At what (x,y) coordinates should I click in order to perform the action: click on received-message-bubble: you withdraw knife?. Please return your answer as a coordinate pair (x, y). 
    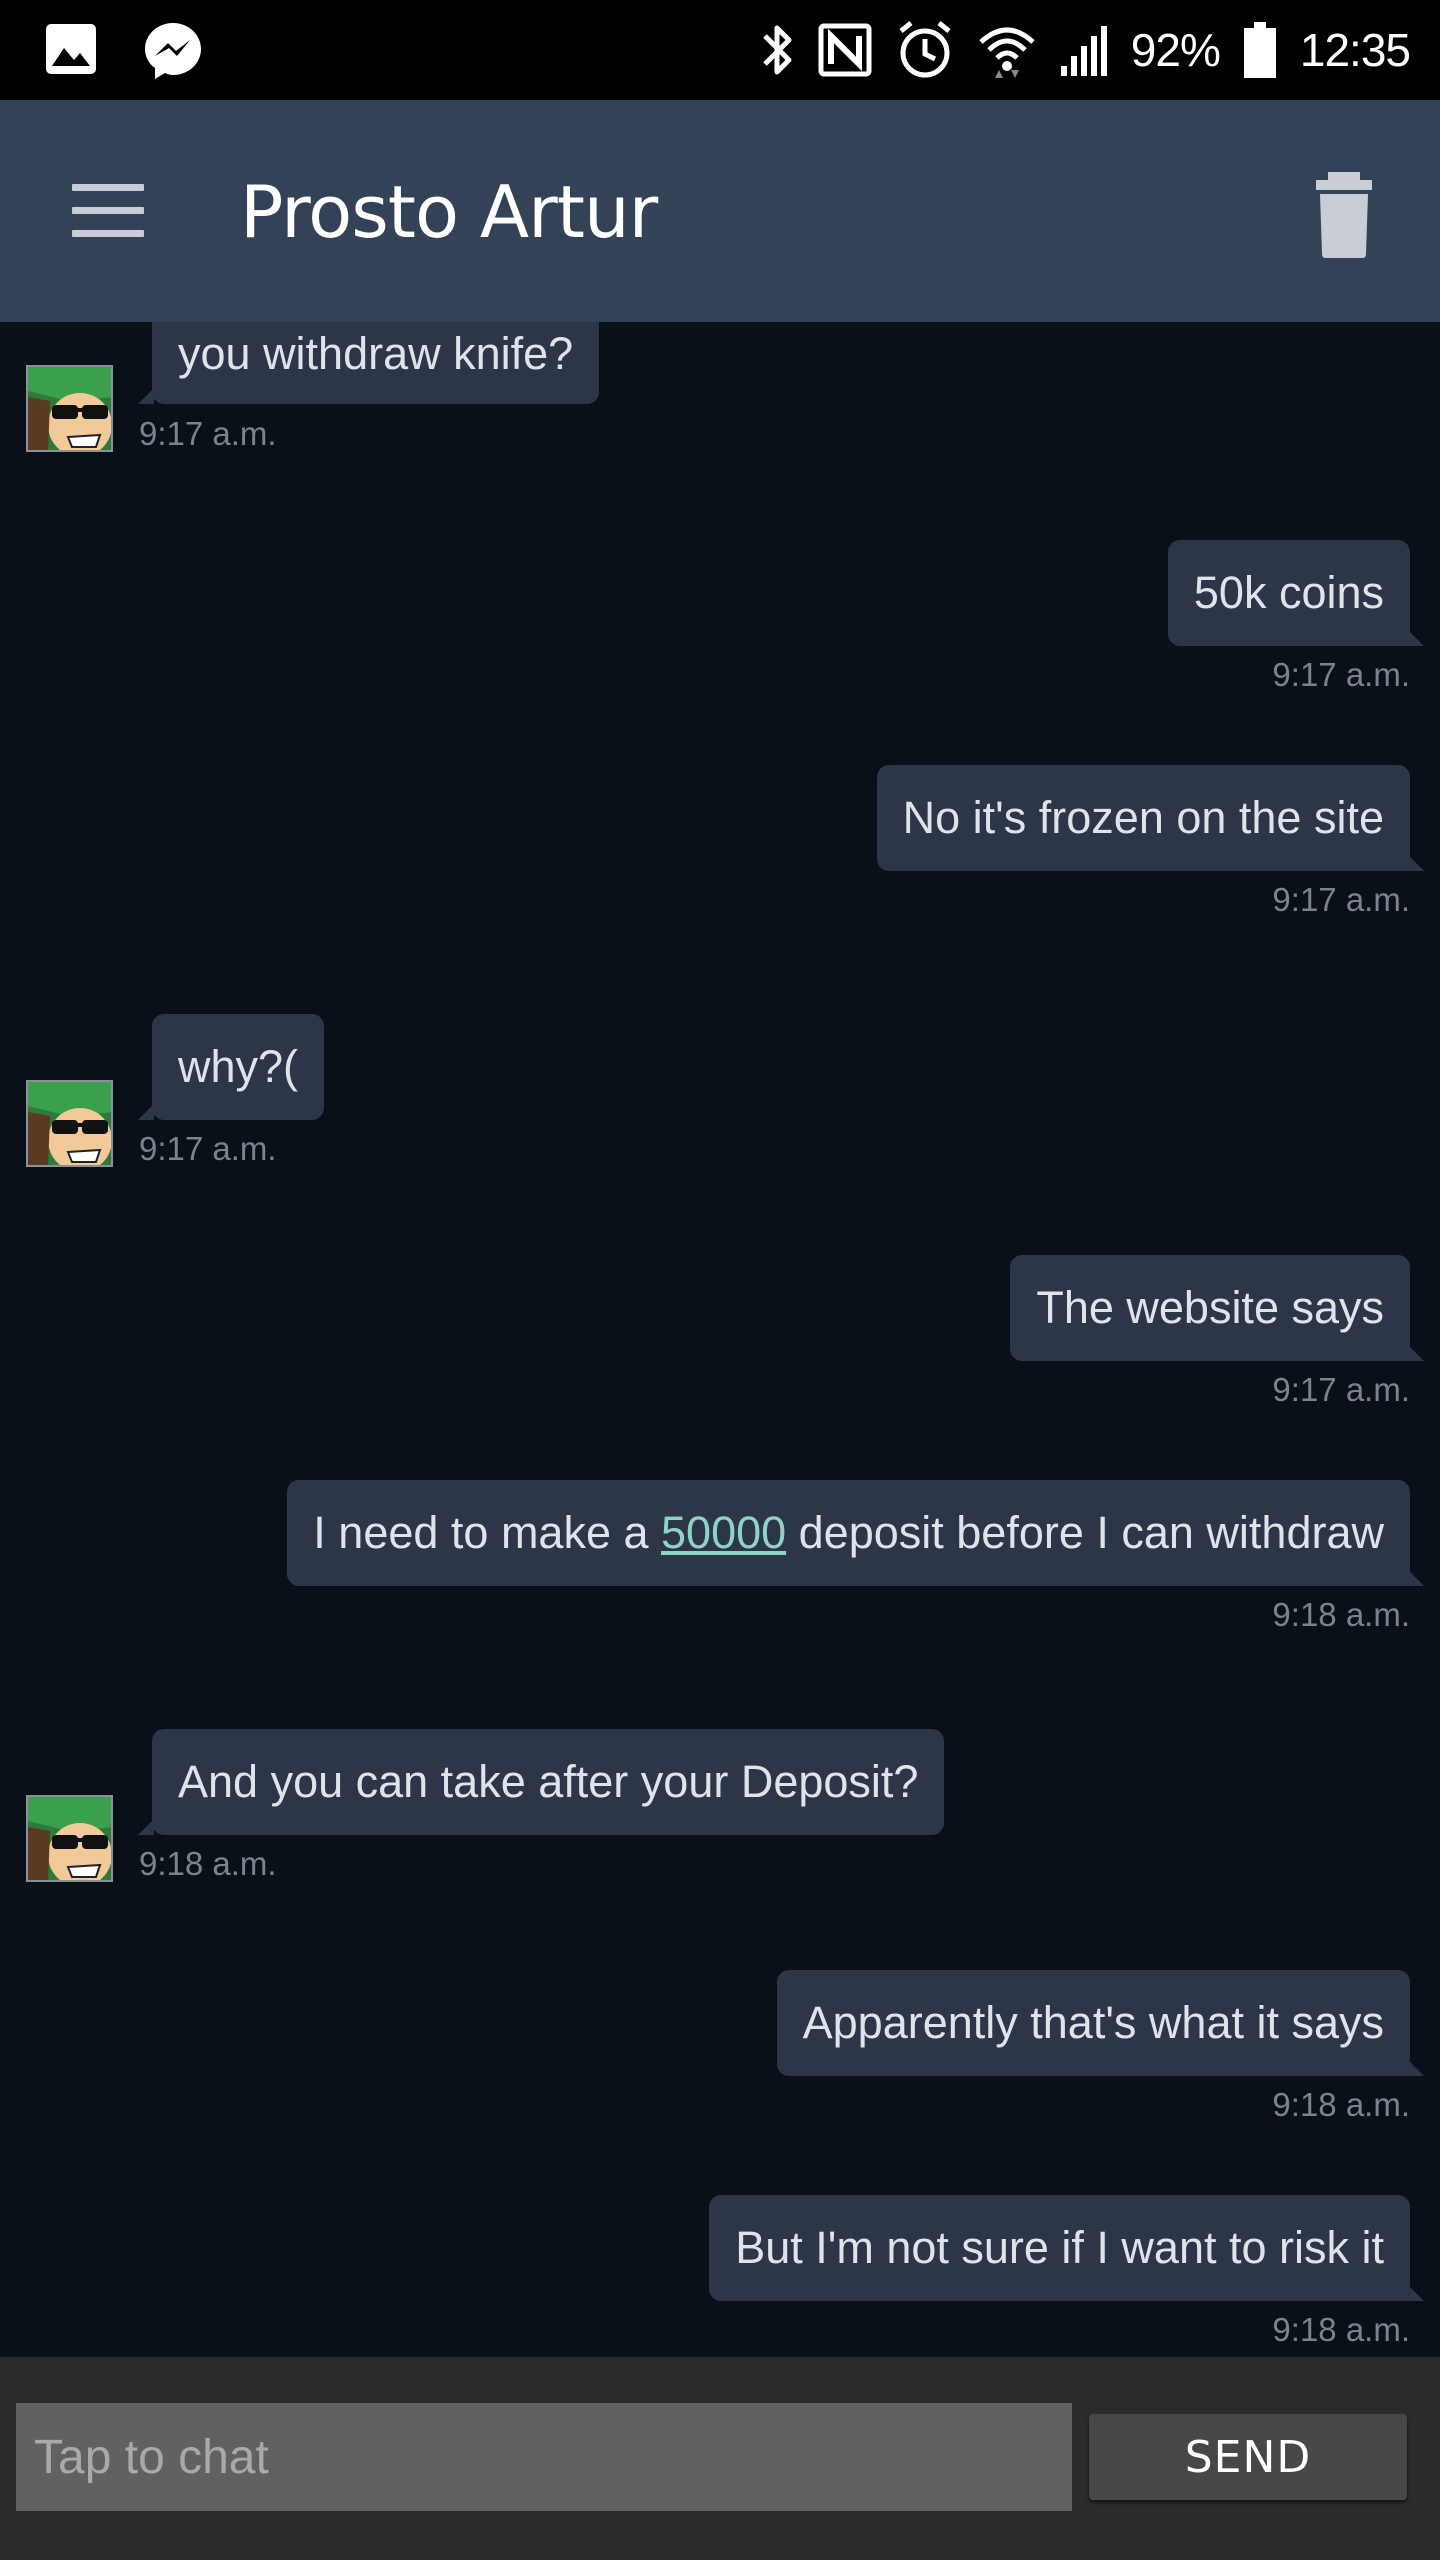
    Looking at the image, I should click on (368, 363).